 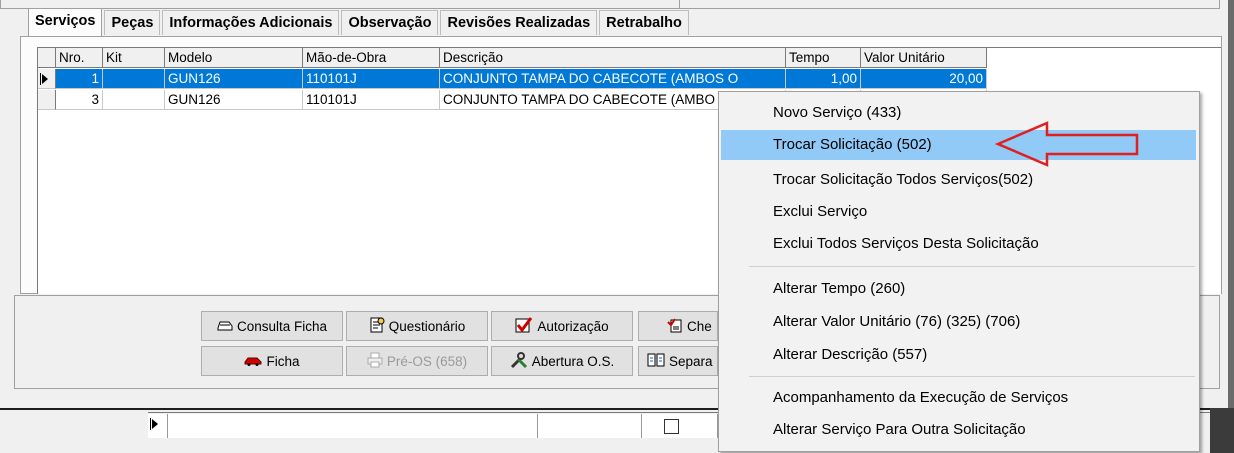 What do you see at coordinates (691, 361) in the screenshot?
I see `separa-label: Separa` at bounding box center [691, 361].